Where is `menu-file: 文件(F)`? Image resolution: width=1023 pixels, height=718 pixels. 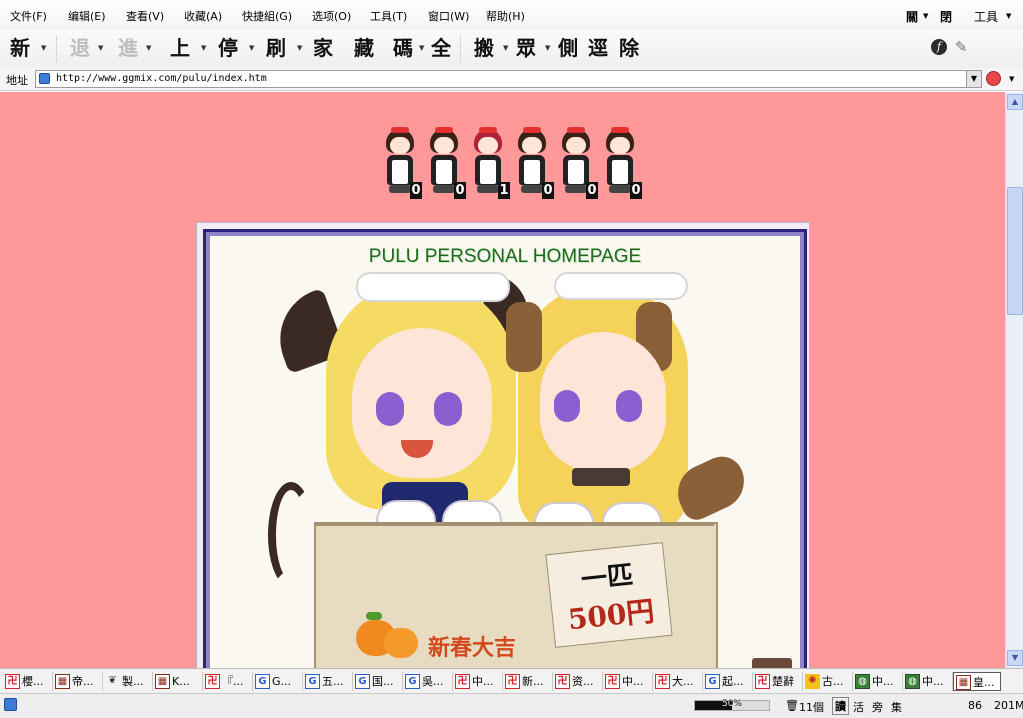
menu-file: 文件(F) is located at coordinates (28, 16).